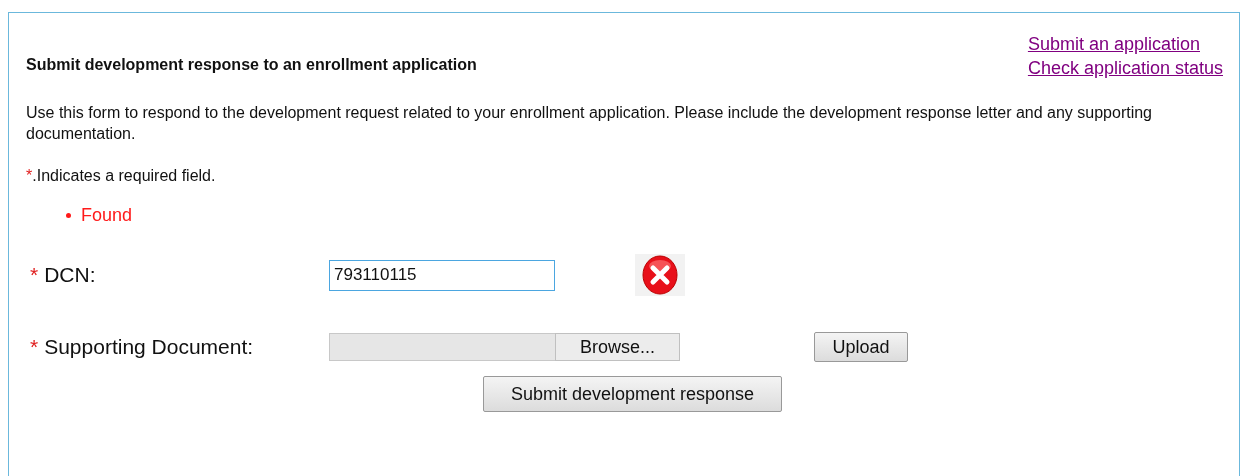  What do you see at coordinates (1113, 44) in the screenshot?
I see `nav-link: Submit an application` at bounding box center [1113, 44].